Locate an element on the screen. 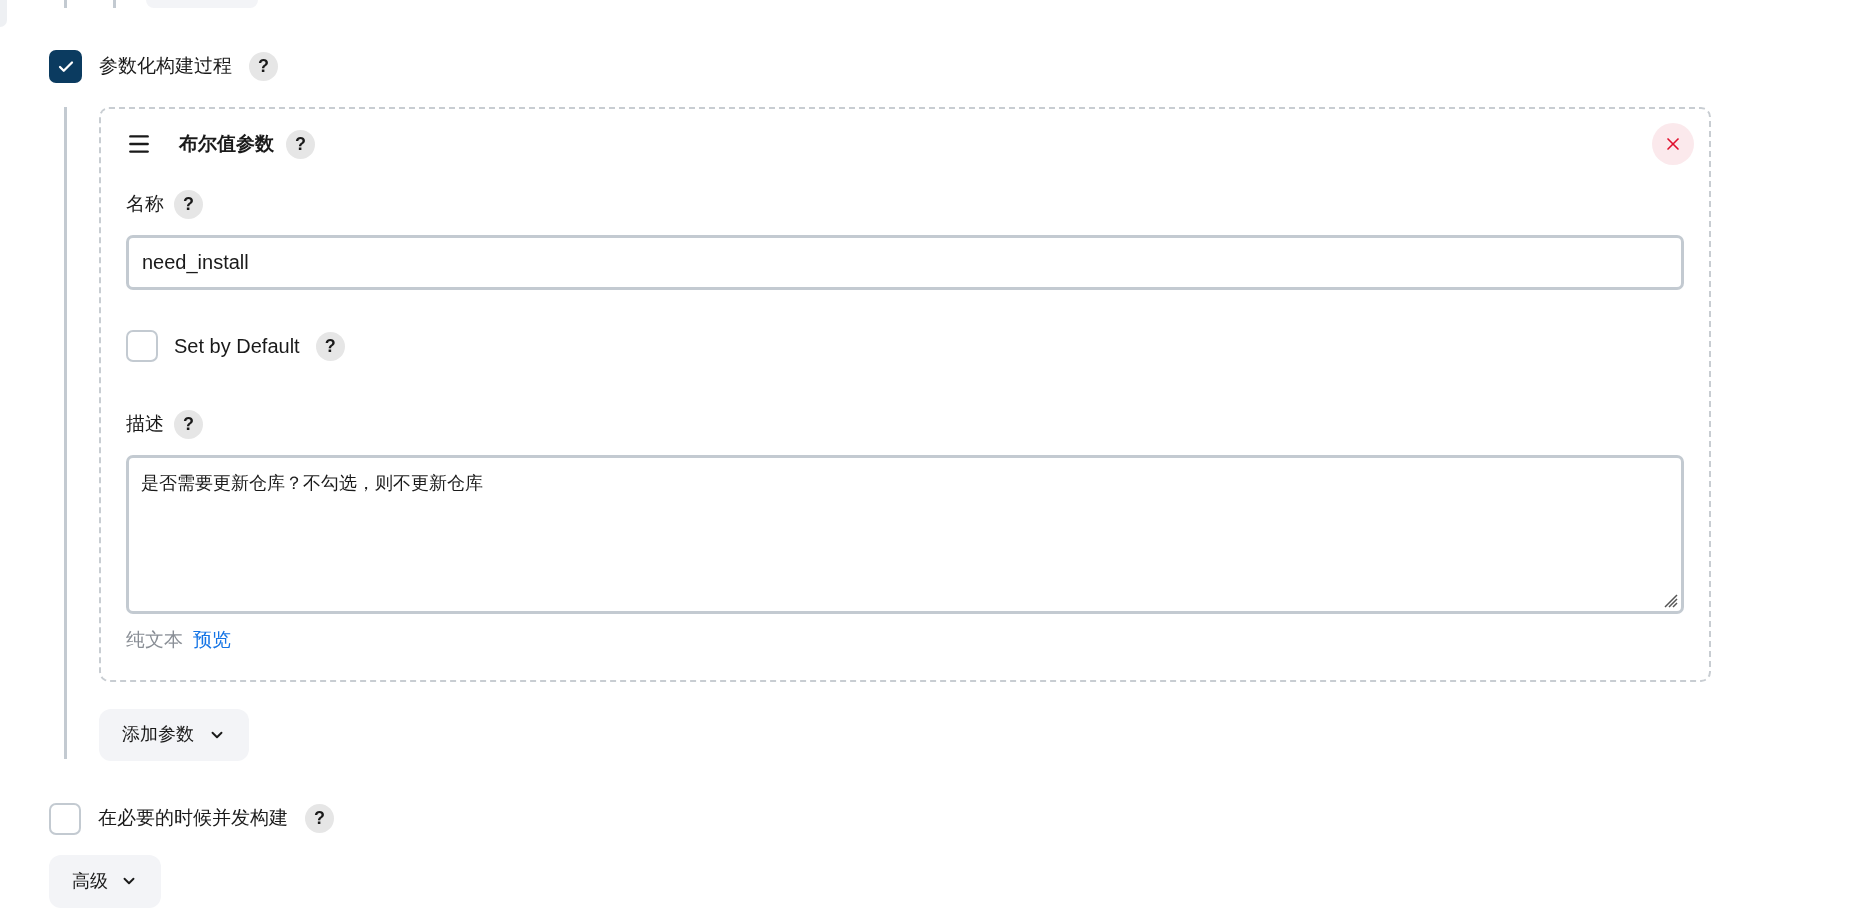 The image size is (1870, 922). text-area: 是否需要更新仓库？不勾选，则不更新仓库 is located at coordinates (905, 534).